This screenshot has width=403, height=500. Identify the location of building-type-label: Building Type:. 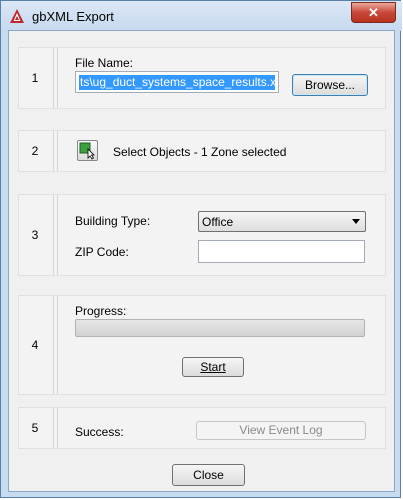
(113, 221).